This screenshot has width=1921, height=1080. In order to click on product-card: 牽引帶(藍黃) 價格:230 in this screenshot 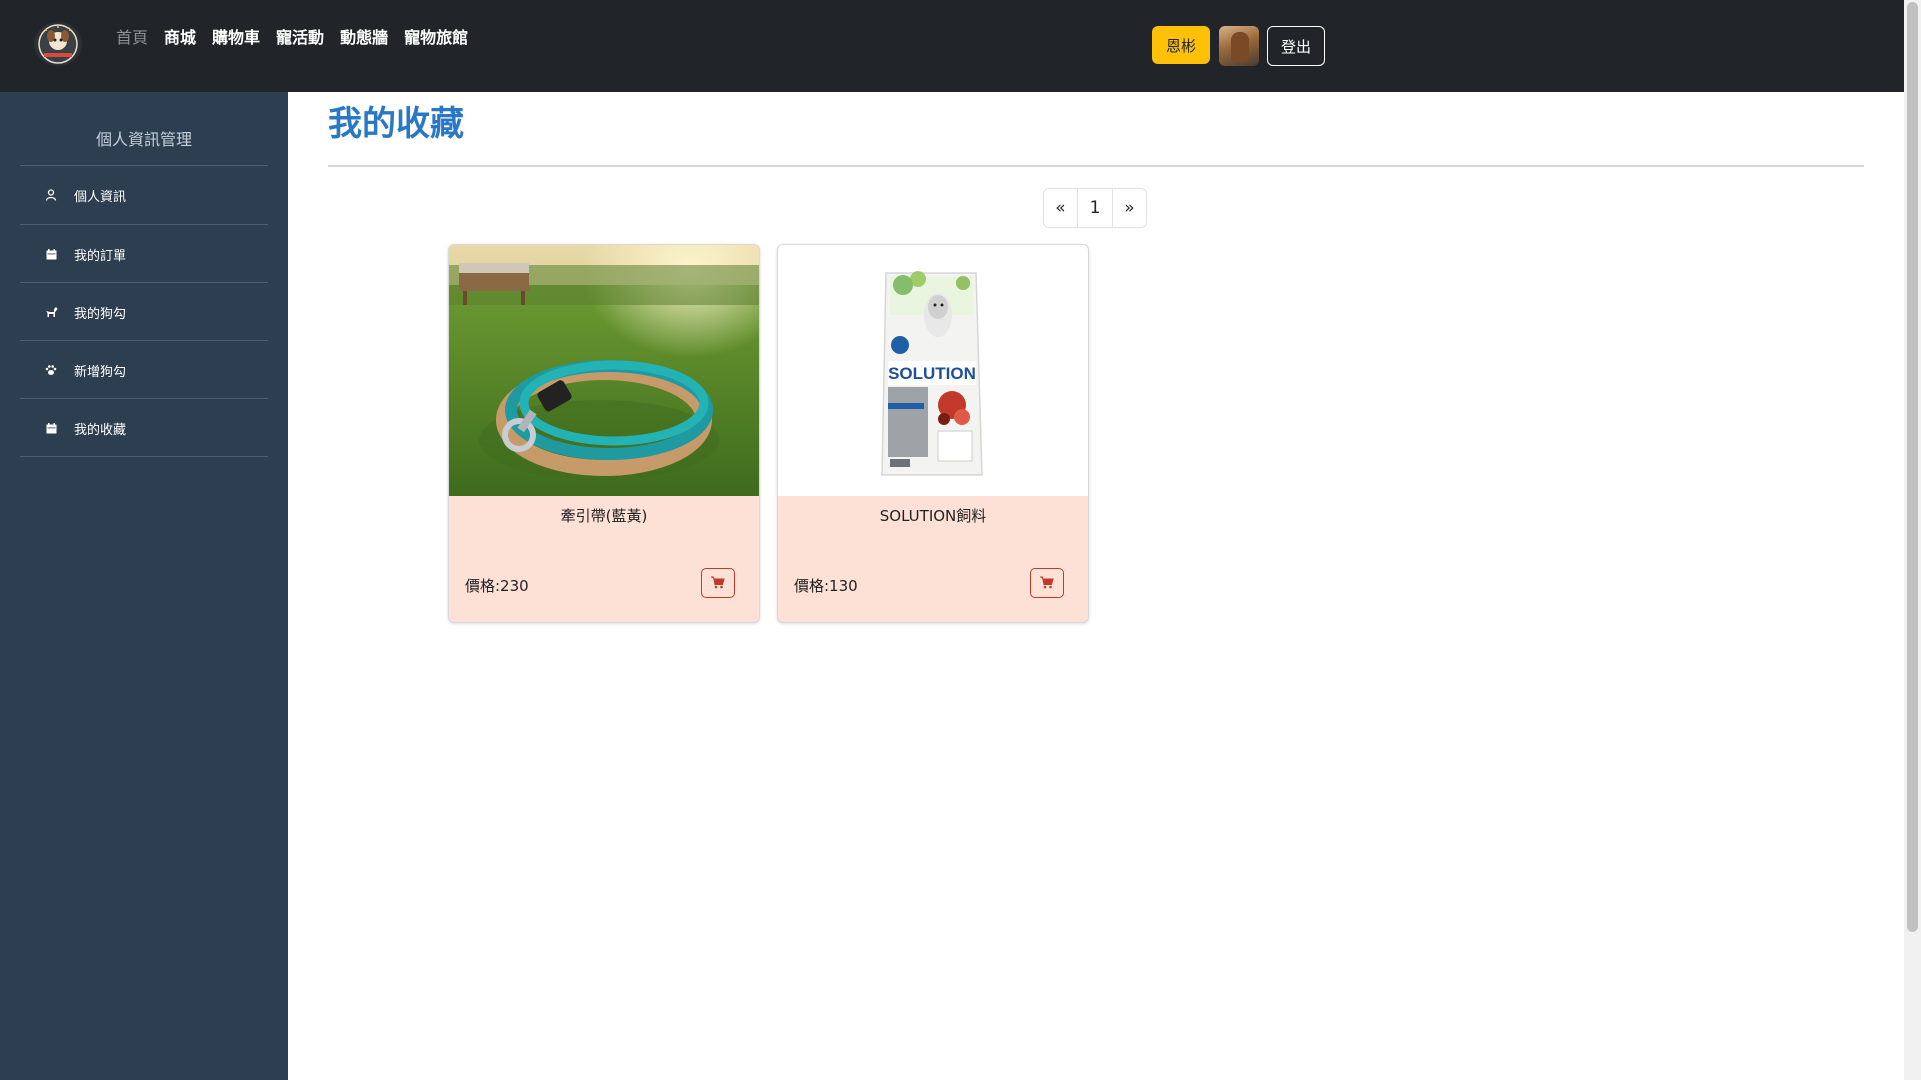, I will do `click(604, 433)`.